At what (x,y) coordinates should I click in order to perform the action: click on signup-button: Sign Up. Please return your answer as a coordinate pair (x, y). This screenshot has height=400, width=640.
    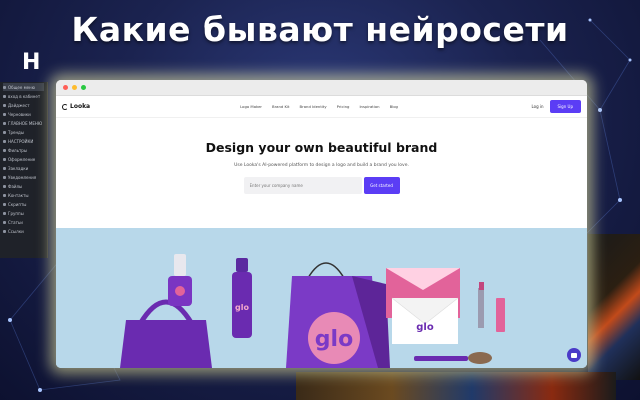
    Looking at the image, I should click on (565, 106).